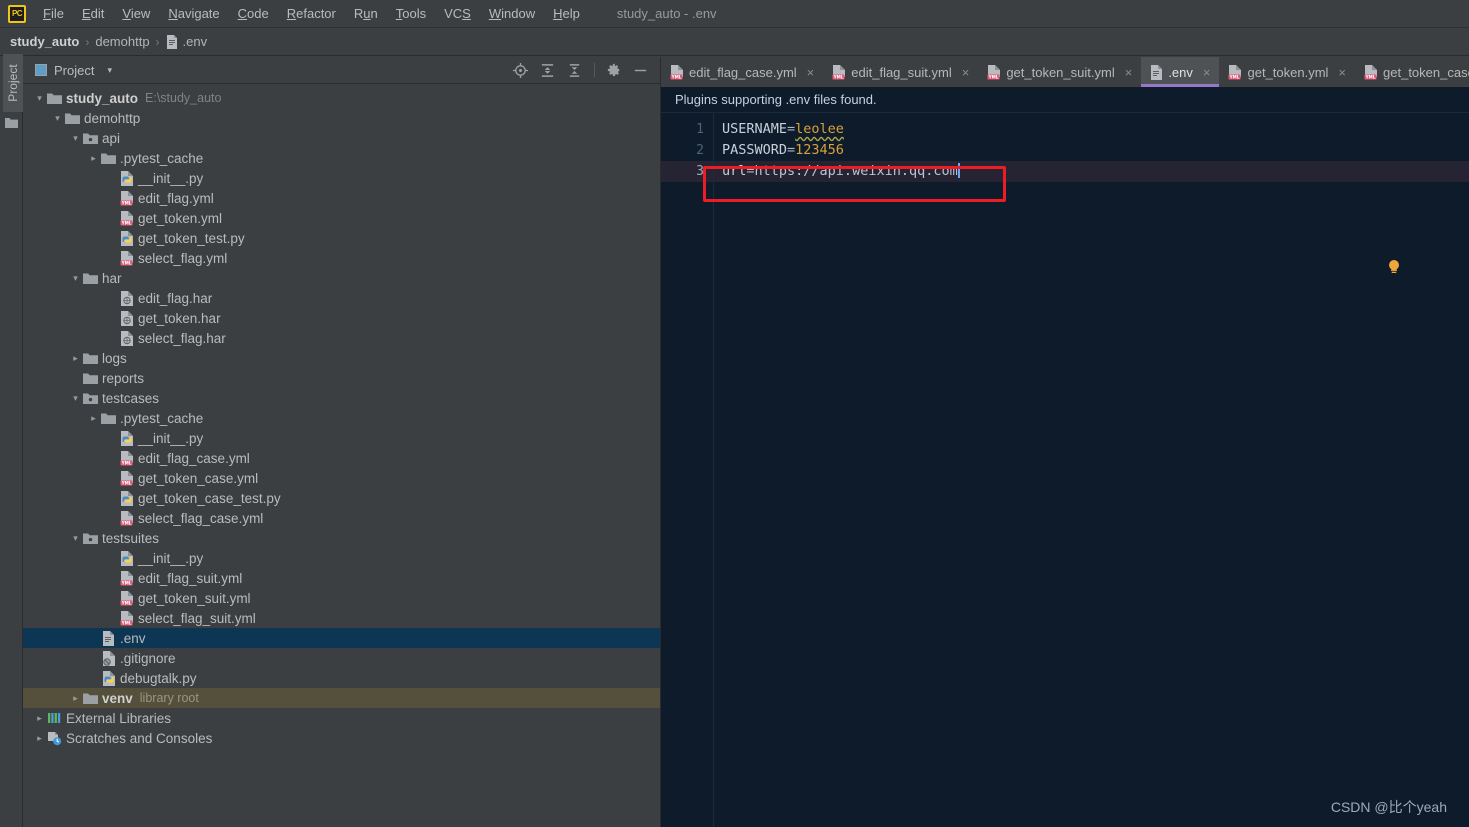 The height and width of the screenshot is (827, 1469). What do you see at coordinates (341, 378) in the screenshot?
I see `tree-row: reports` at bounding box center [341, 378].